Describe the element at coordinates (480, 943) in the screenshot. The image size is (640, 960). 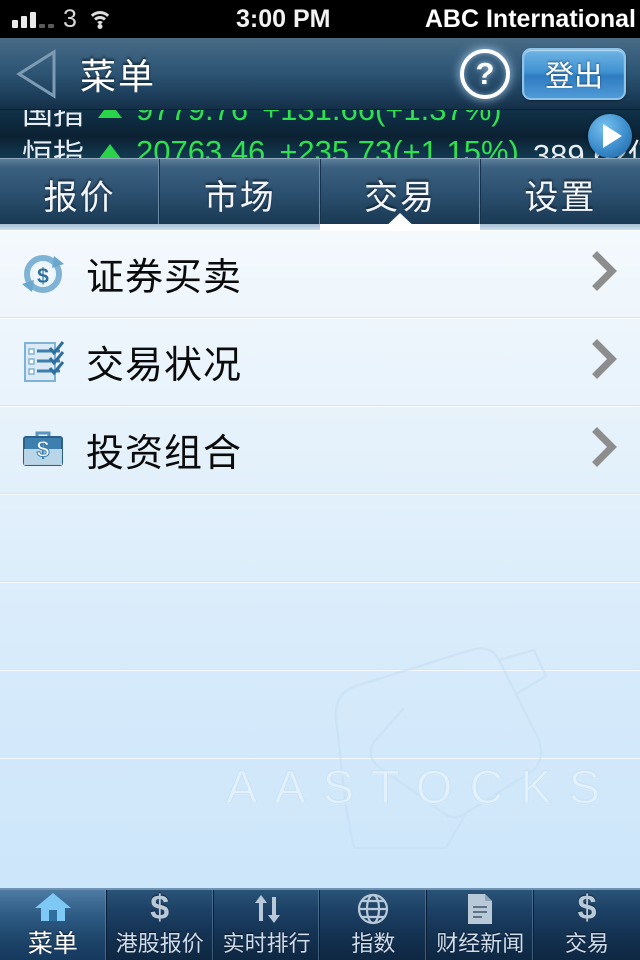
I see `bottom-tab-label: 财经新闻` at that location.